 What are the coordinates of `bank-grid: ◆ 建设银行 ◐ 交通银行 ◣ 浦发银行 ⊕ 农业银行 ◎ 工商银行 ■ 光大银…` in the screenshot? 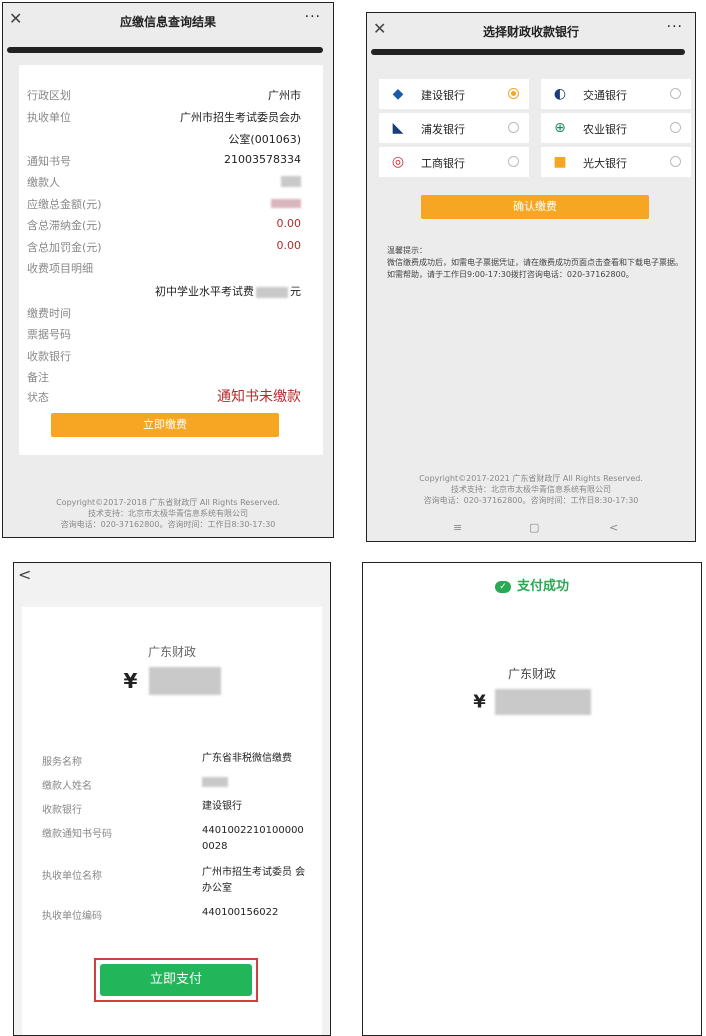 It's located at (536, 135).